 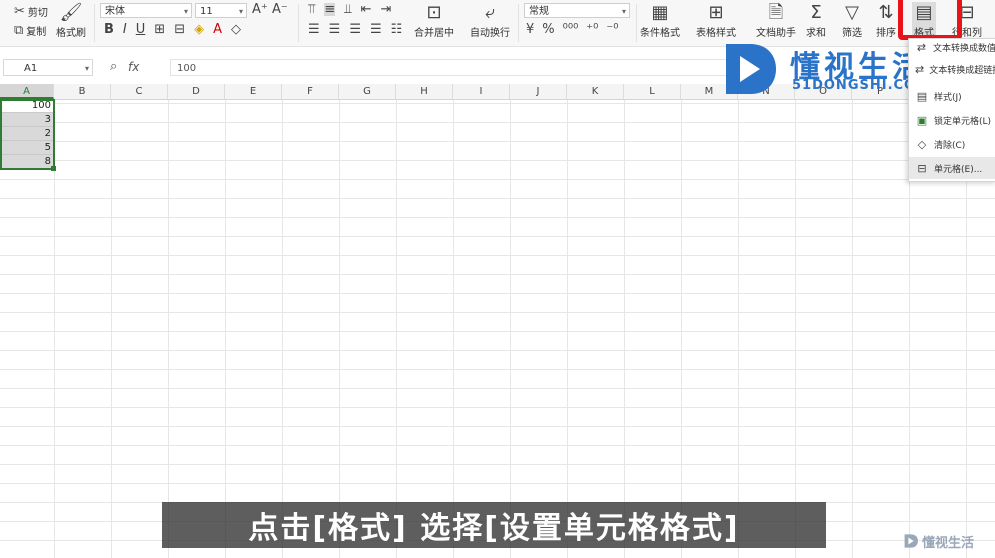 I want to click on column-header-f: F, so click(x=310, y=91).